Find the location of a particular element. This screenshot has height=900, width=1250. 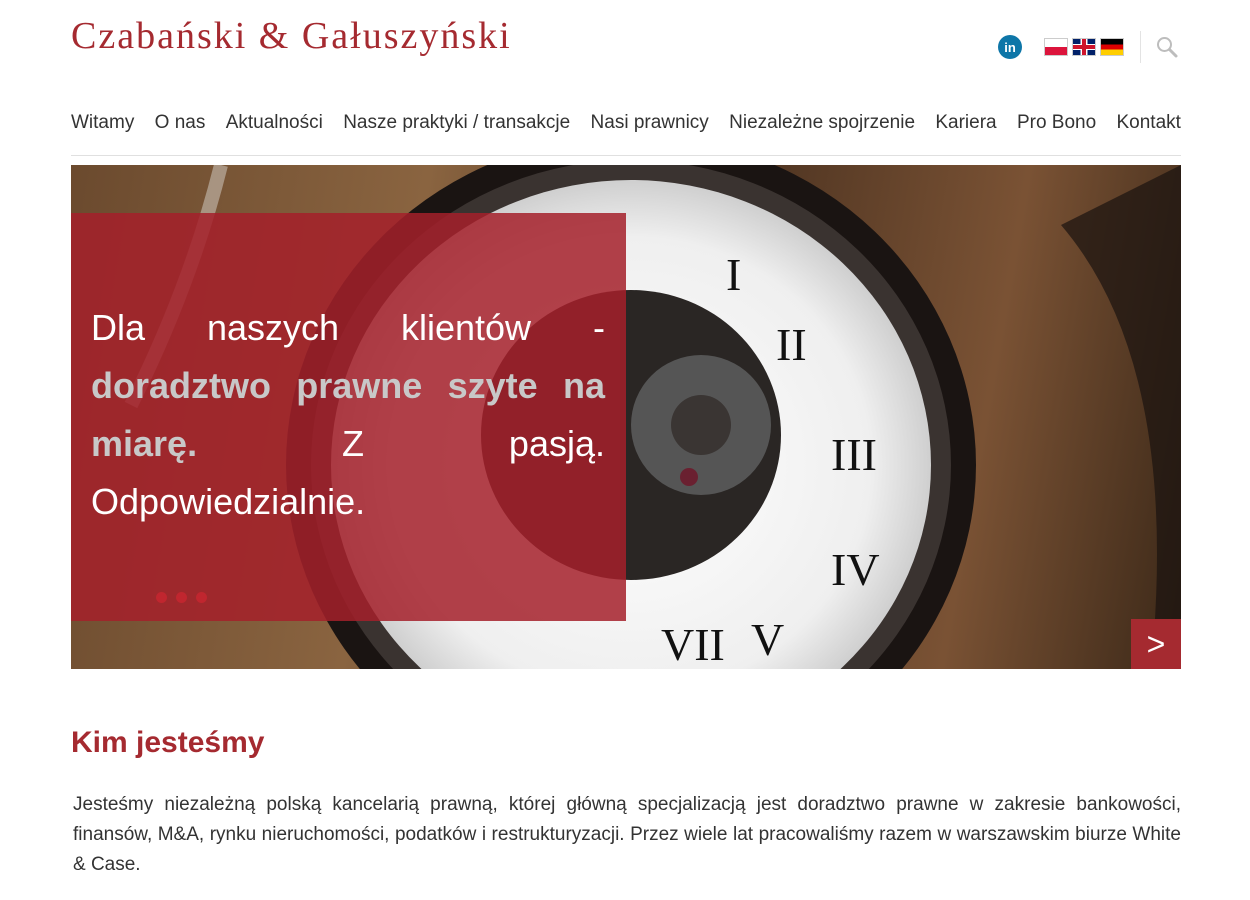

nav-item-witamy: Witamy is located at coordinates (102, 123).